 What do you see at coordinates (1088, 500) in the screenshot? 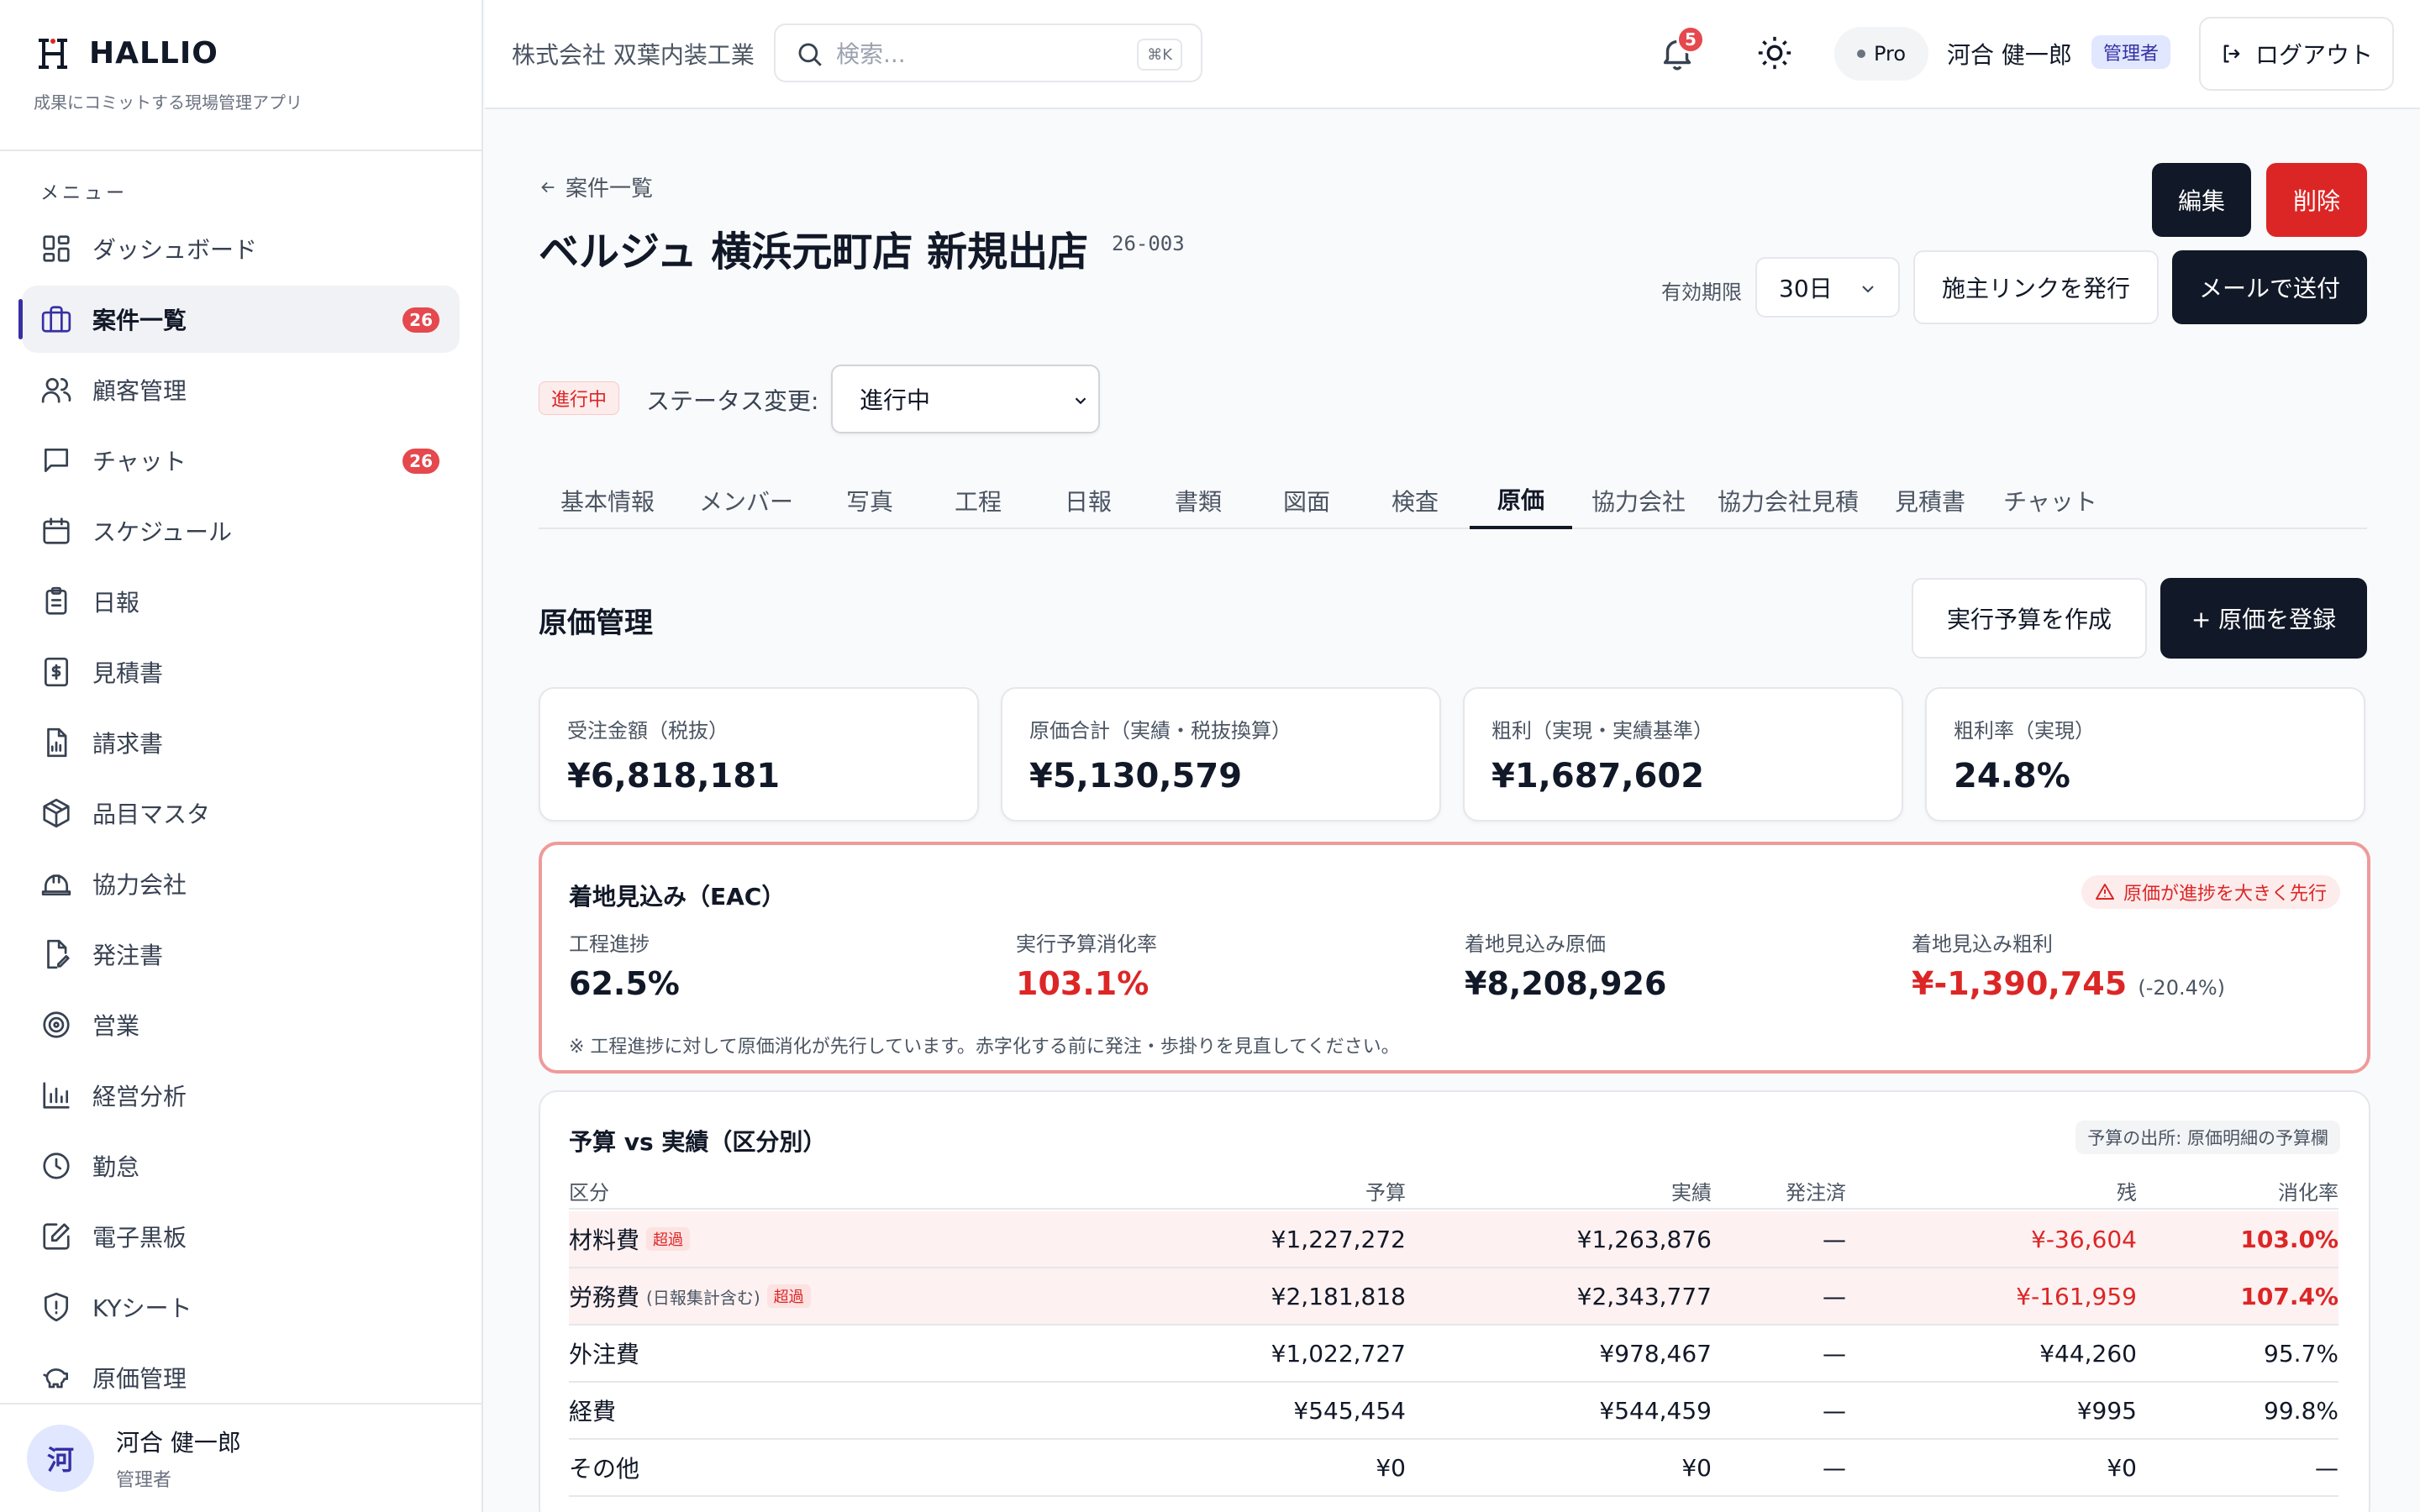
I see `tab-4: 日報` at bounding box center [1088, 500].